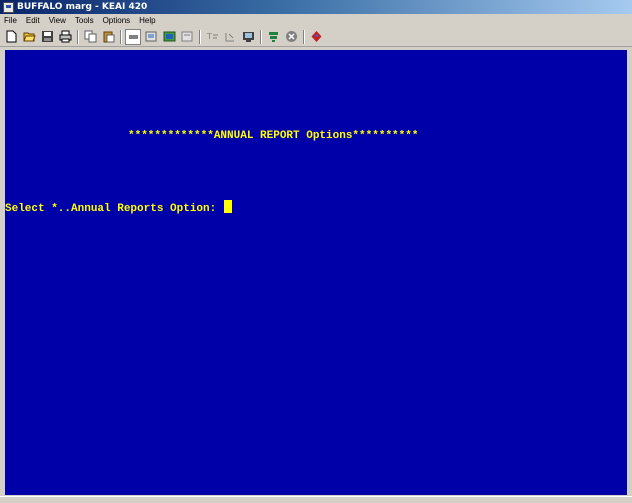 This screenshot has height=503, width=632. I want to click on svg-text: T, so click(209, 36).